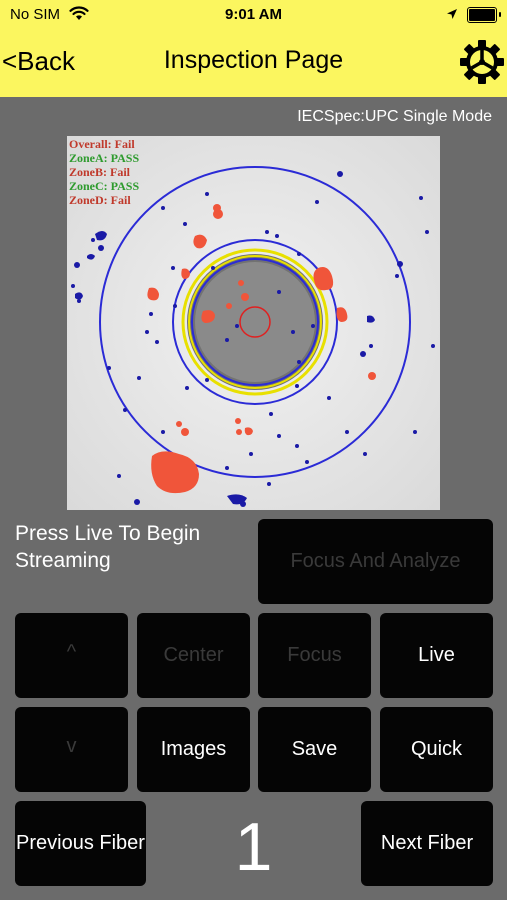 The width and height of the screenshot is (507, 900). I want to click on result-zone-d: ZoneD: Fail, so click(100, 200).